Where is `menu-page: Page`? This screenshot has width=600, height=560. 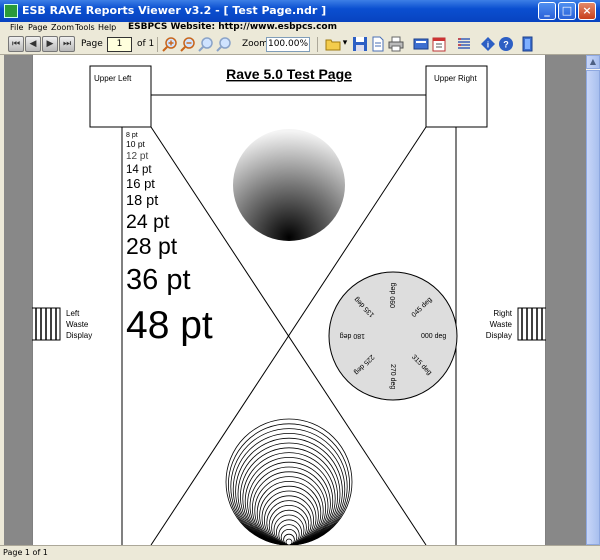 menu-page: Page is located at coordinates (37, 27).